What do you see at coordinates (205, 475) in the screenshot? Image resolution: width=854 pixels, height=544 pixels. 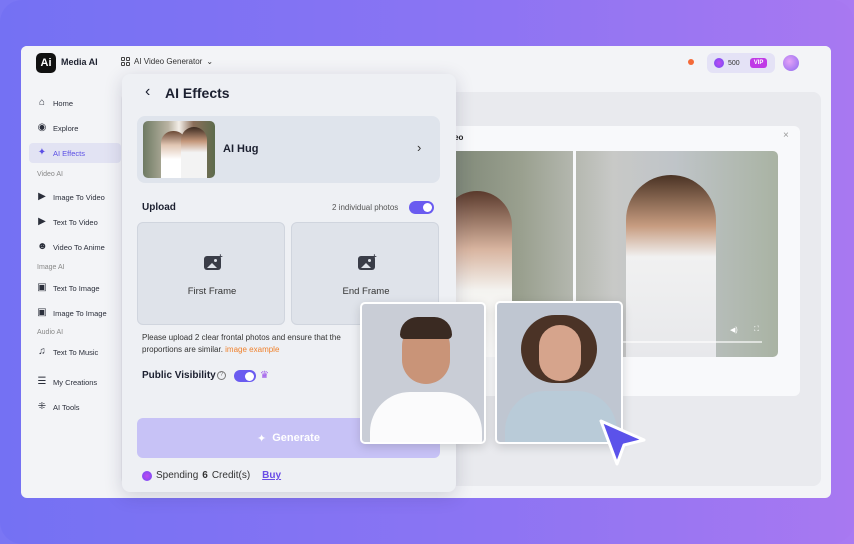 I see `spend-amount: 6` at bounding box center [205, 475].